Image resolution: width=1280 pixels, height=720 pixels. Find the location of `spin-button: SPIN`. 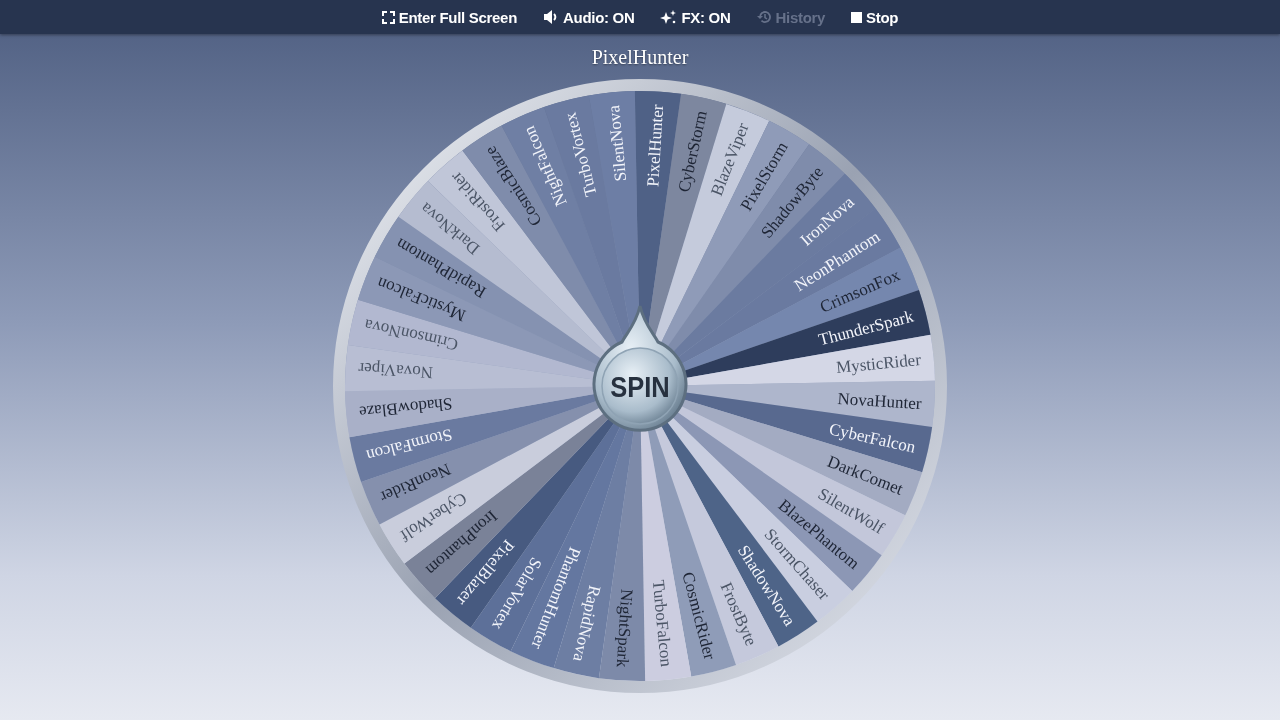

spin-button: SPIN is located at coordinates (640, 368).